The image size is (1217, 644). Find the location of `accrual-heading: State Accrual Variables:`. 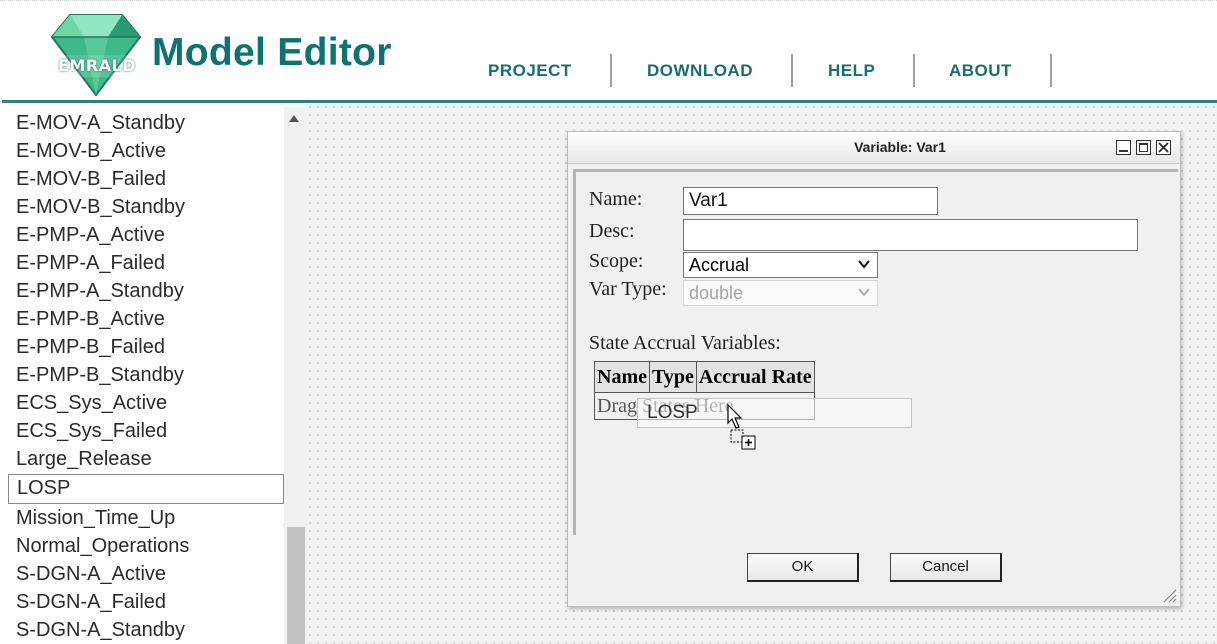

accrual-heading: State Accrual Variables: is located at coordinates (685, 343).